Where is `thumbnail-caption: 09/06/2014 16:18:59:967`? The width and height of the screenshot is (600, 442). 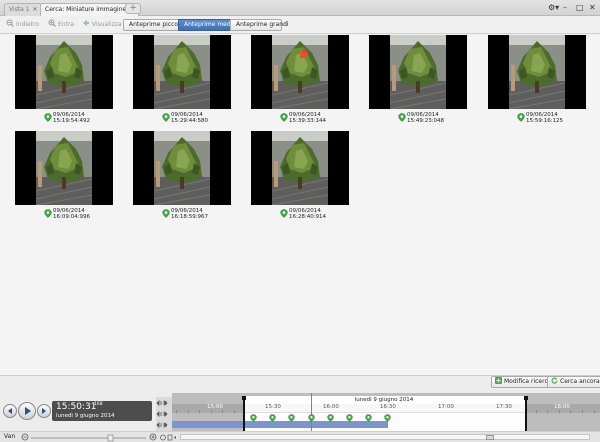
thumbnail-caption: 09/06/2014 16:18:59:967 is located at coordinates (206, 214).